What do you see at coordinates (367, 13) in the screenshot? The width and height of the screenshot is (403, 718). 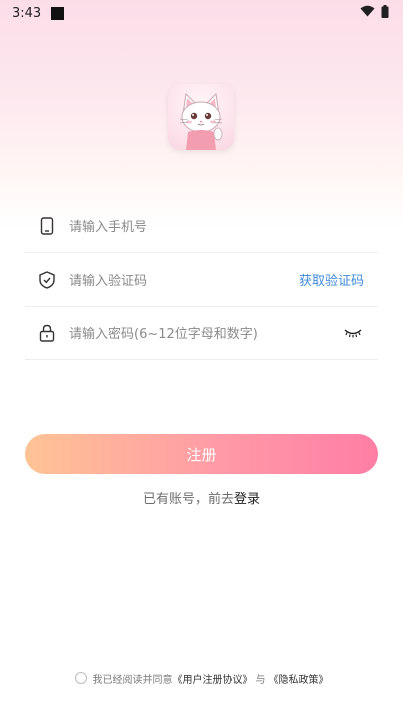 I see `wifi-icon` at bounding box center [367, 13].